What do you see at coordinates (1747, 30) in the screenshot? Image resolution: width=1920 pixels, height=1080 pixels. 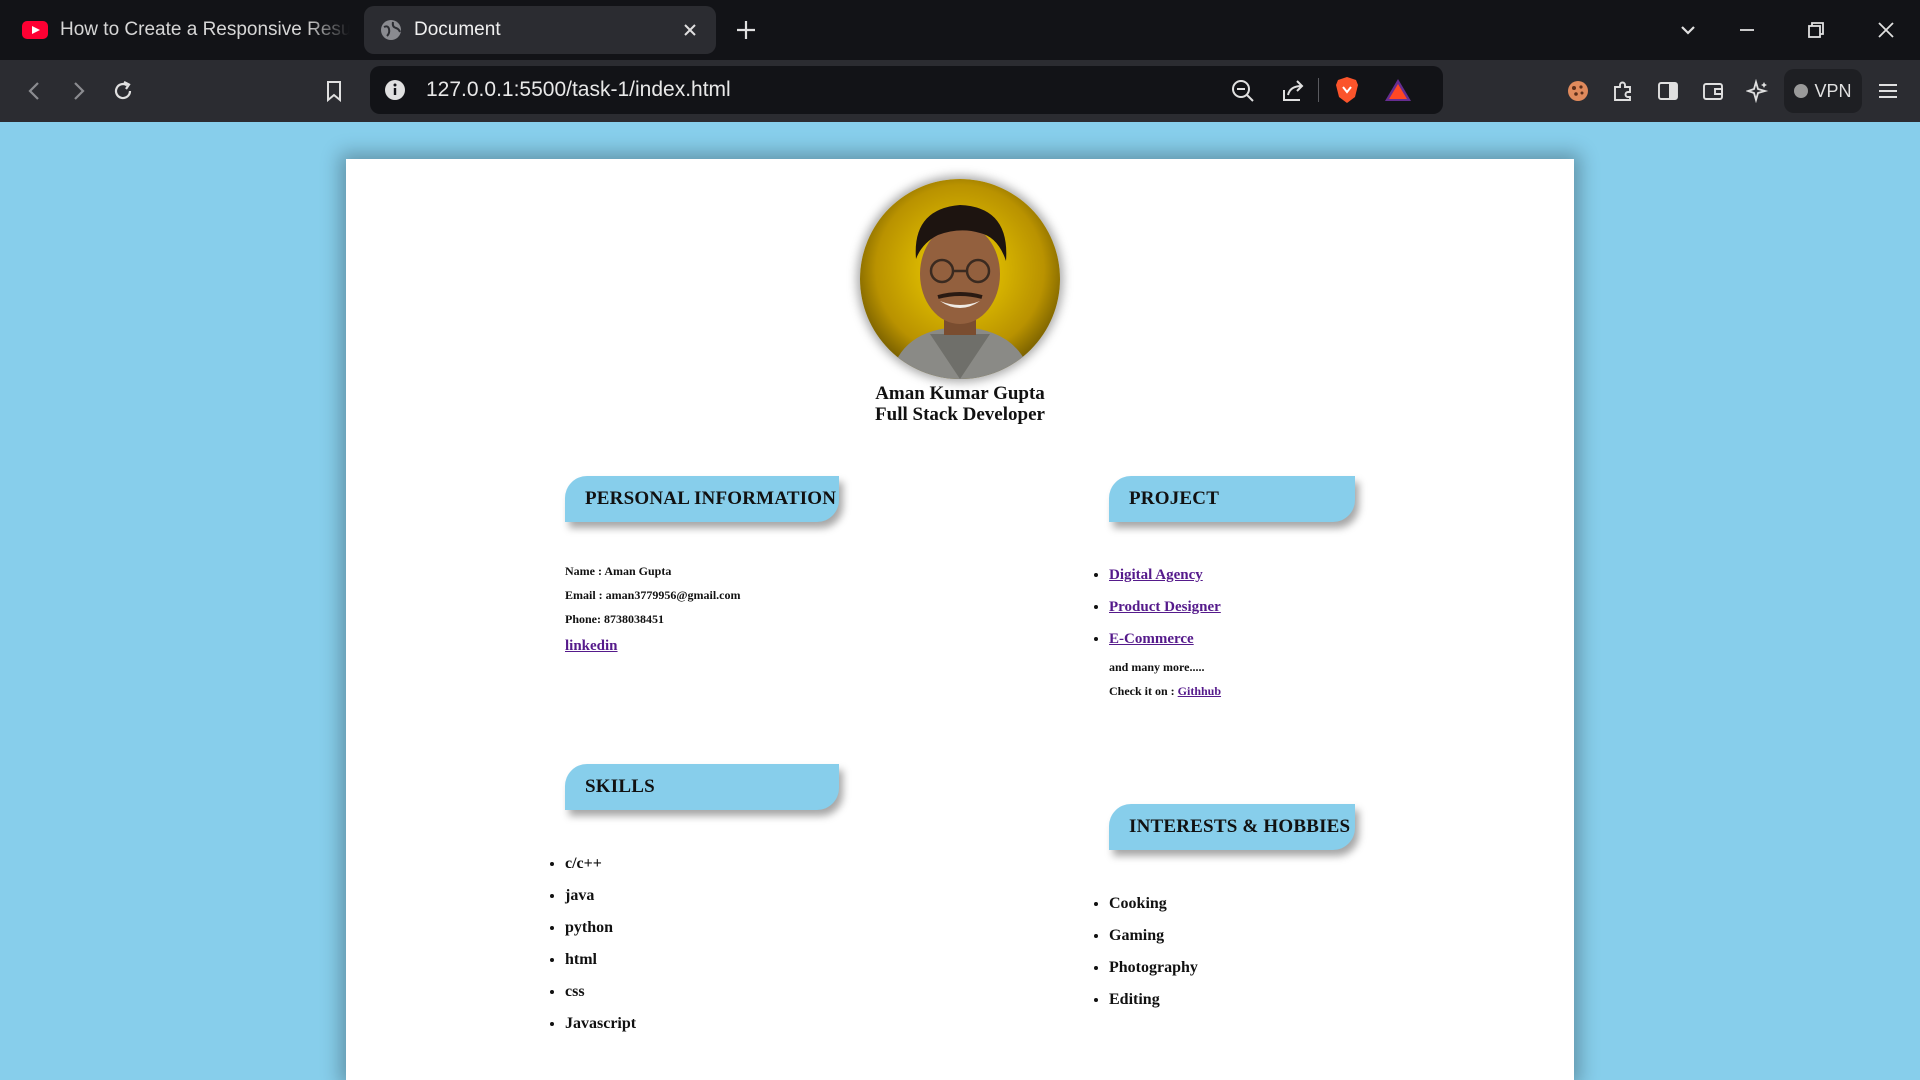 I see `minimize-icon` at bounding box center [1747, 30].